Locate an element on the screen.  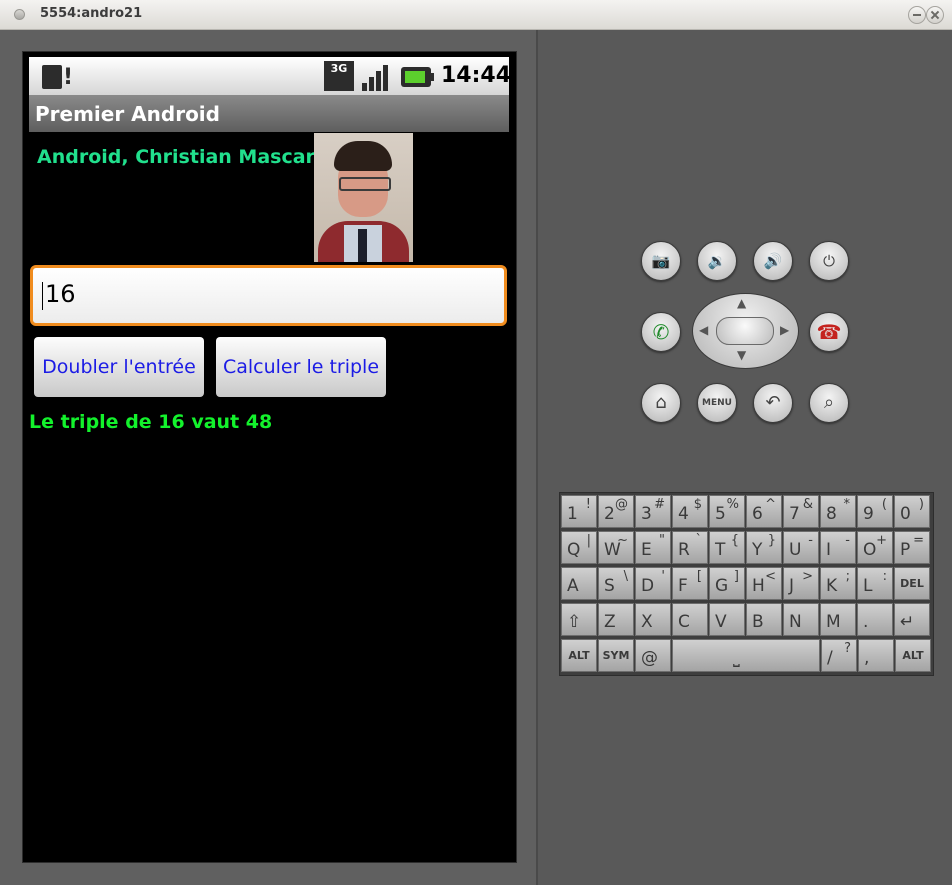
status-clock: 14:44 is located at coordinates (476, 75).